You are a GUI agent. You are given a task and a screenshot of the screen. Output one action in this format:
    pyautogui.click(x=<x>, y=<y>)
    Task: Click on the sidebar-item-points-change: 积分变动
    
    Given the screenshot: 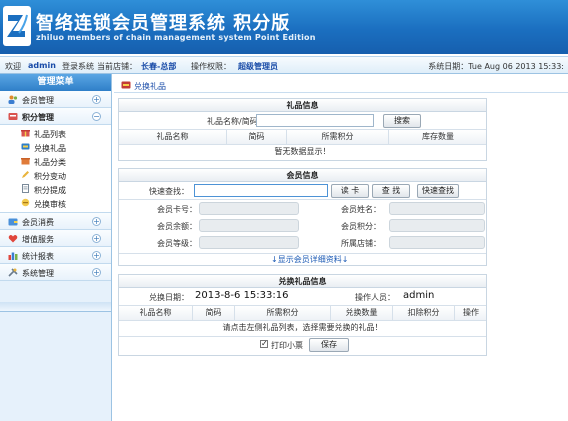 What is the action you would take?
    pyautogui.click(x=55, y=175)
    